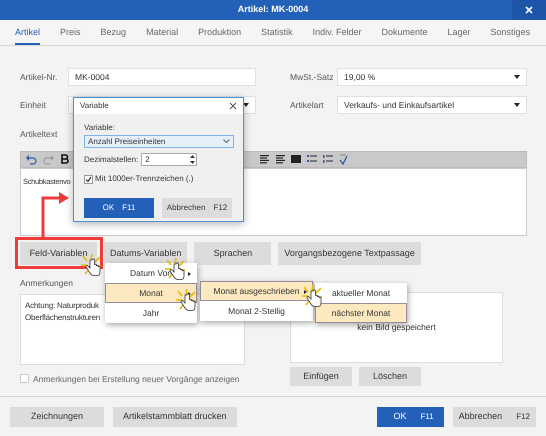  I want to click on variable-button: Vorgangsbezogene Textpassage, so click(349, 253).